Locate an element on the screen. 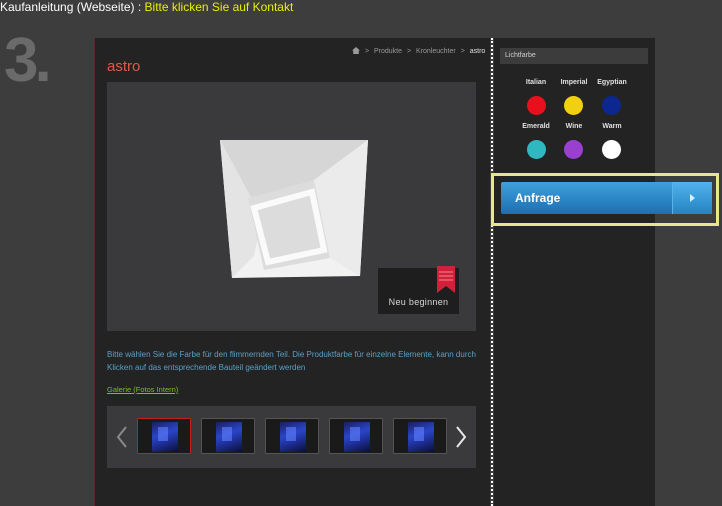  light-color-header: Lichtfarbe is located at coordinates (574, 56).